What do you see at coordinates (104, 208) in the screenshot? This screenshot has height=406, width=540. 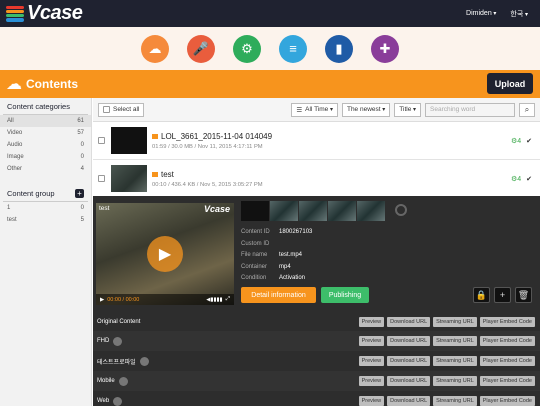 I see `player-title: test` at bounding box center [104, 208].